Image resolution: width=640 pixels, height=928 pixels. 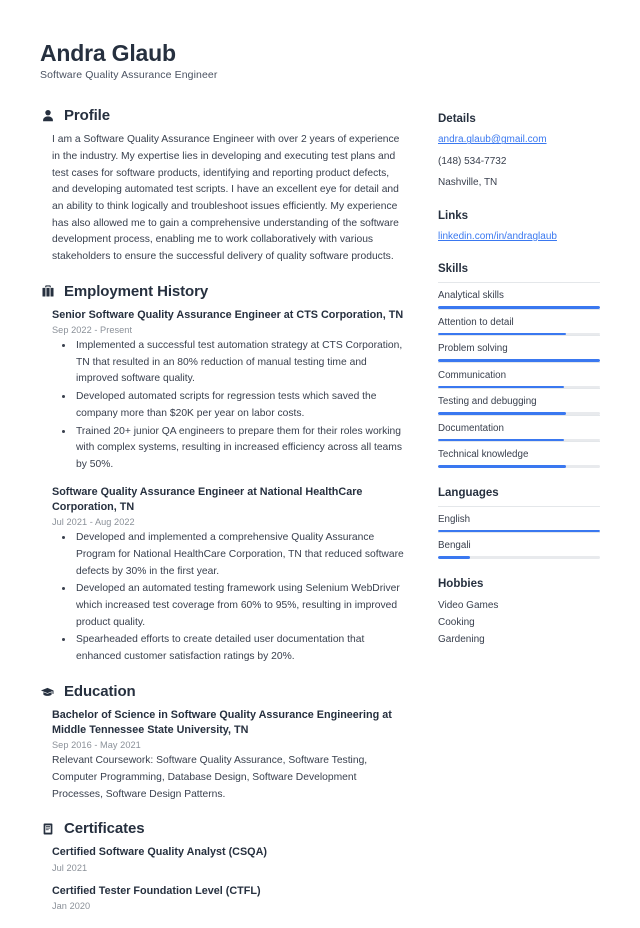 What do you see at coordinates (129, 75) in the screenshot?
I see `candidate-job-title: Software Quality Assurance Engineer` at bounding box center [129, 75].